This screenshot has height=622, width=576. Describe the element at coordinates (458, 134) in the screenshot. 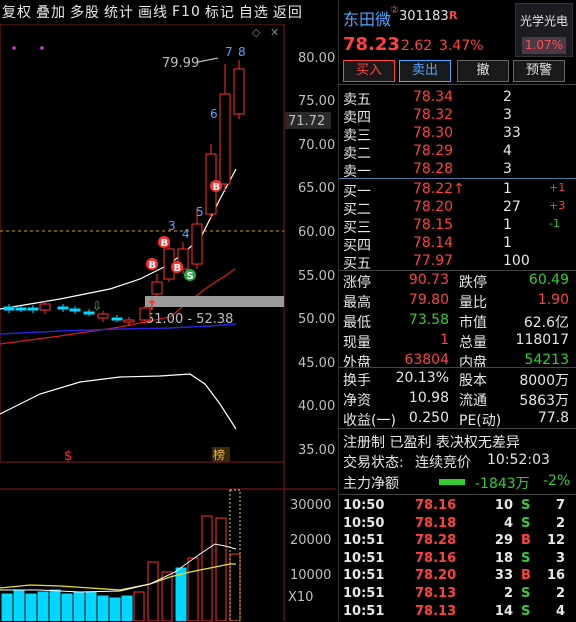

I see `ask-row: 卖三 78.30 33` at that location.